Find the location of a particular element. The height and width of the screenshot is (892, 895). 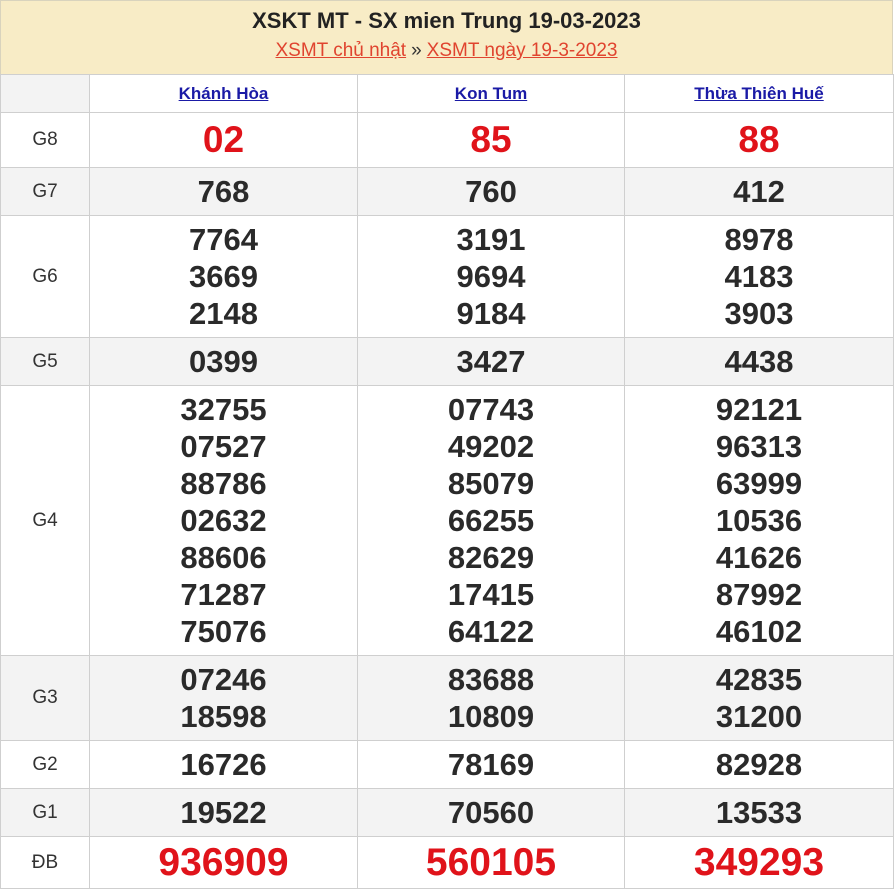

prize-number: 936909 is located at coordinates (223, 862).